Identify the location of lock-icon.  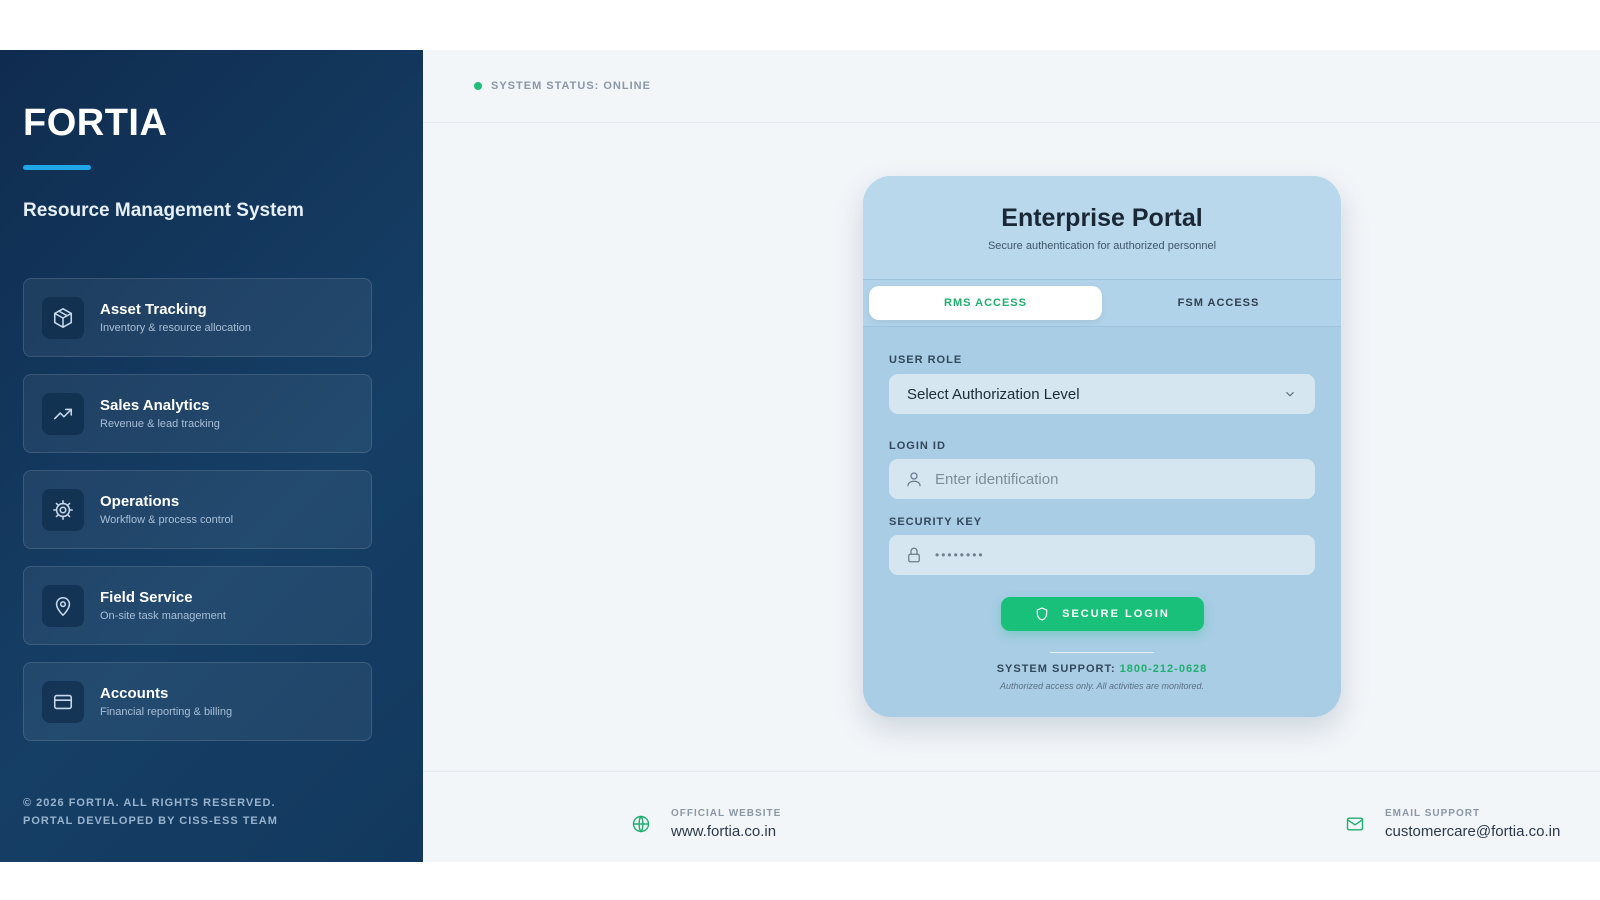
(914, 555).